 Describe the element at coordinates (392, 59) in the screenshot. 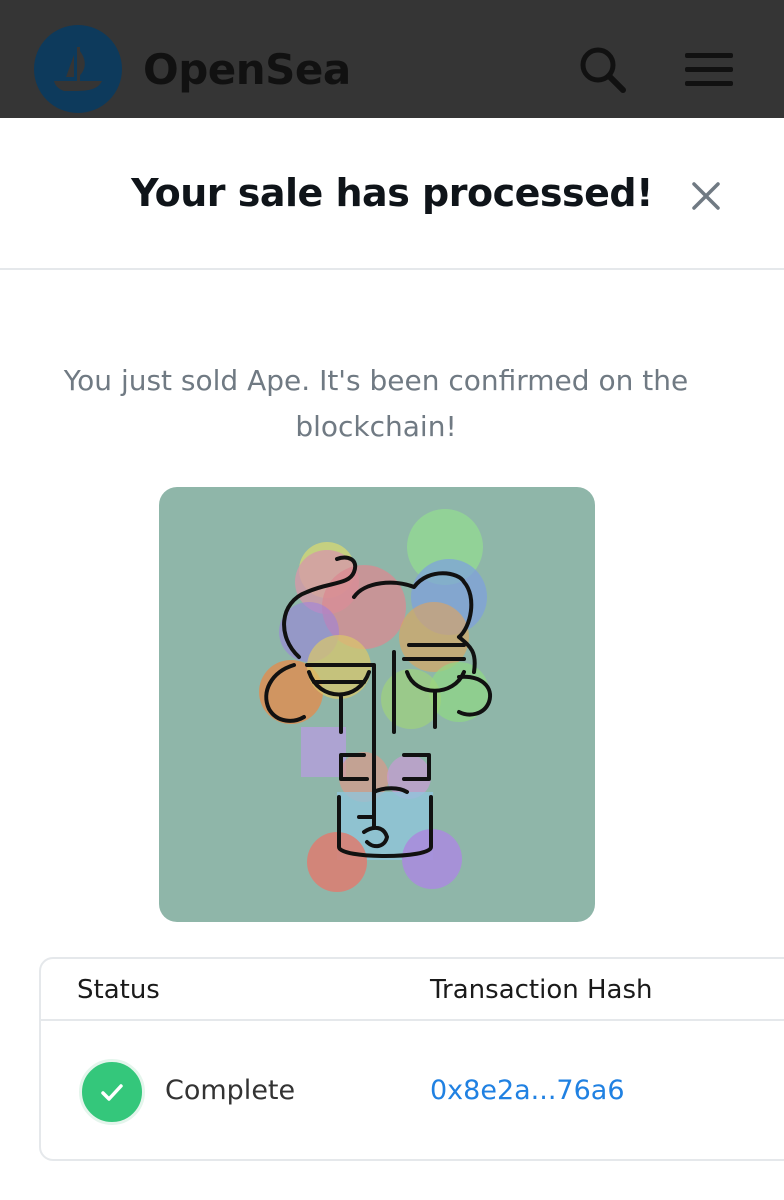

I see `top-navbar: OpenSea` at that location.